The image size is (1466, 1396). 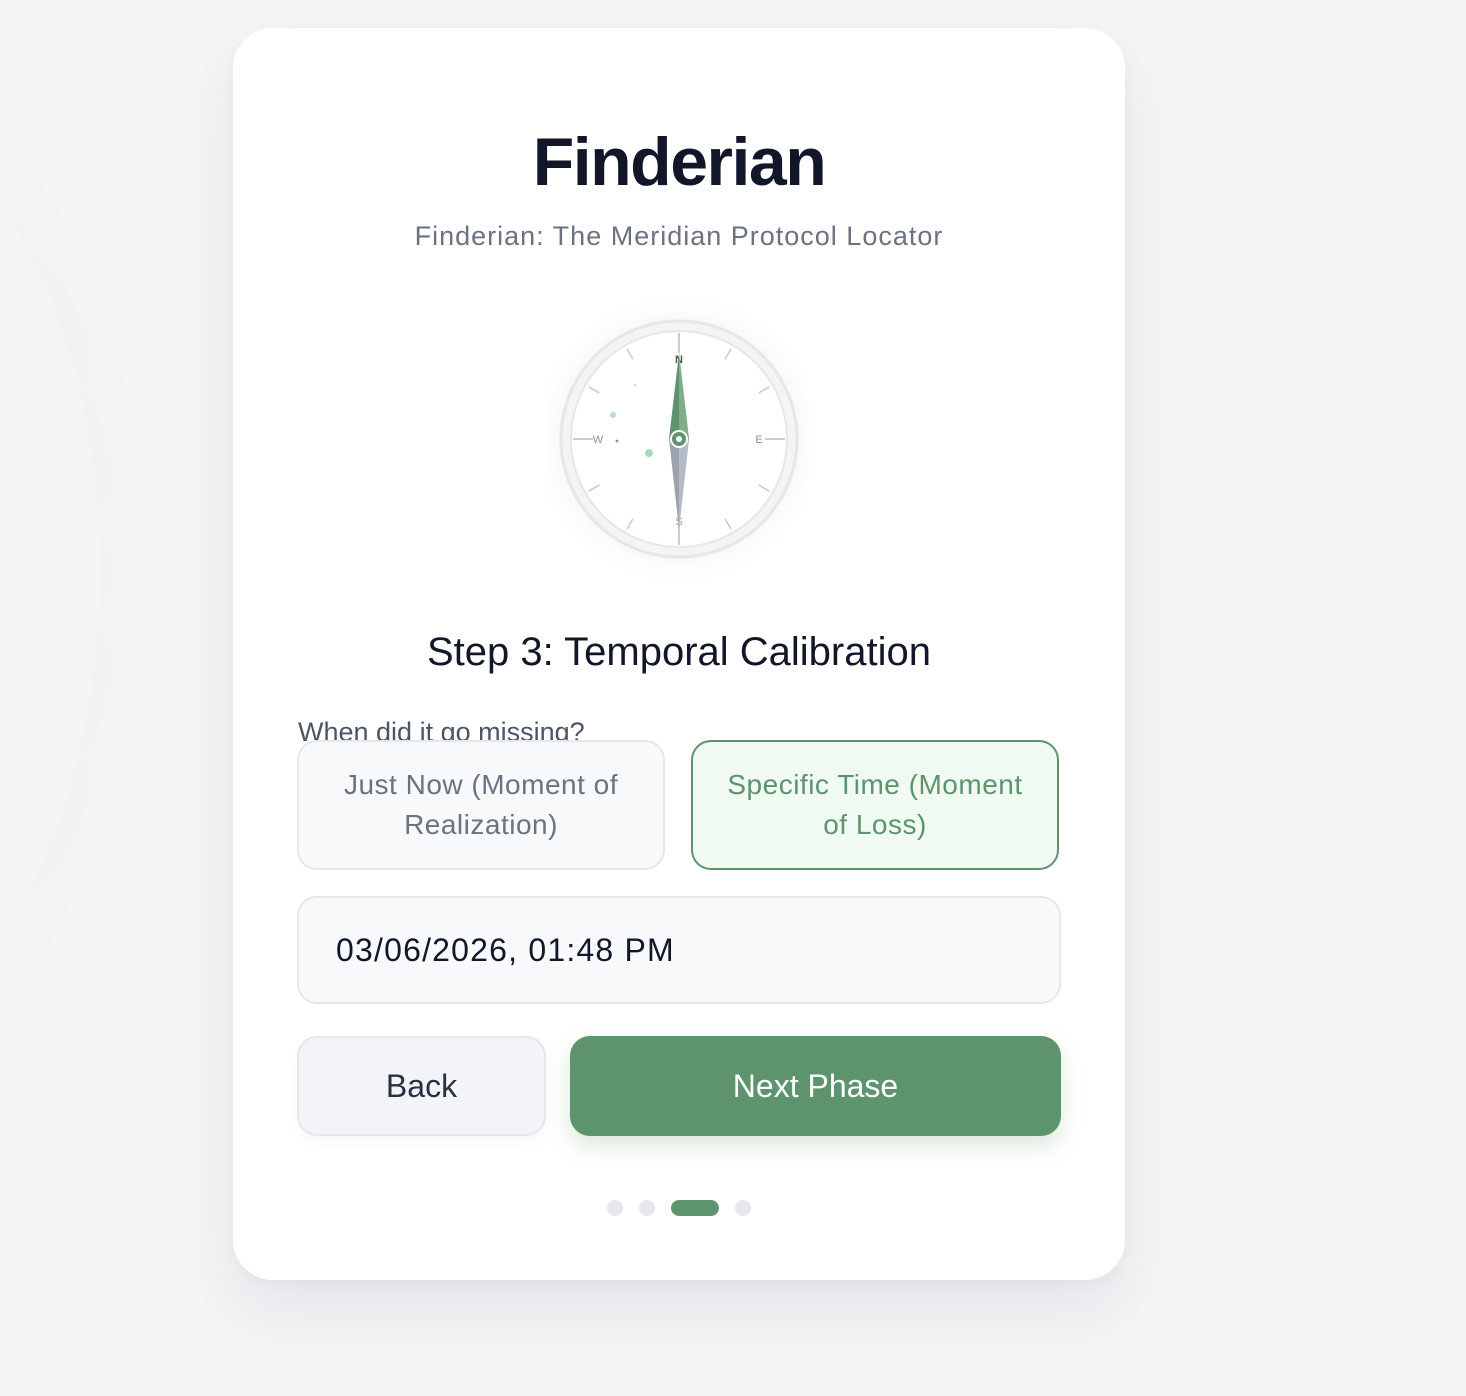 What do you see at coordinates (758, 440) in the screenshot?
I see `compass-east-label: E` at bounding box center [758, 440].